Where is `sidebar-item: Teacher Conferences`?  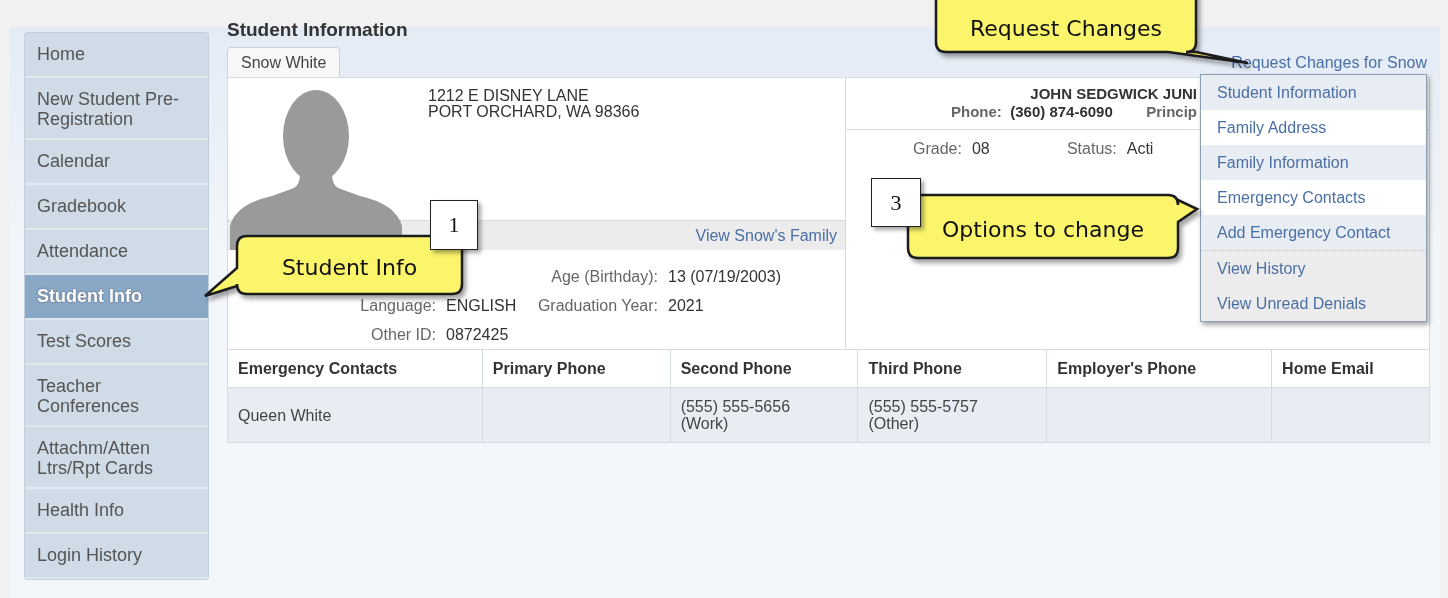
sidebar-item: Teacher Conferences is located at coordinates (116, 396).